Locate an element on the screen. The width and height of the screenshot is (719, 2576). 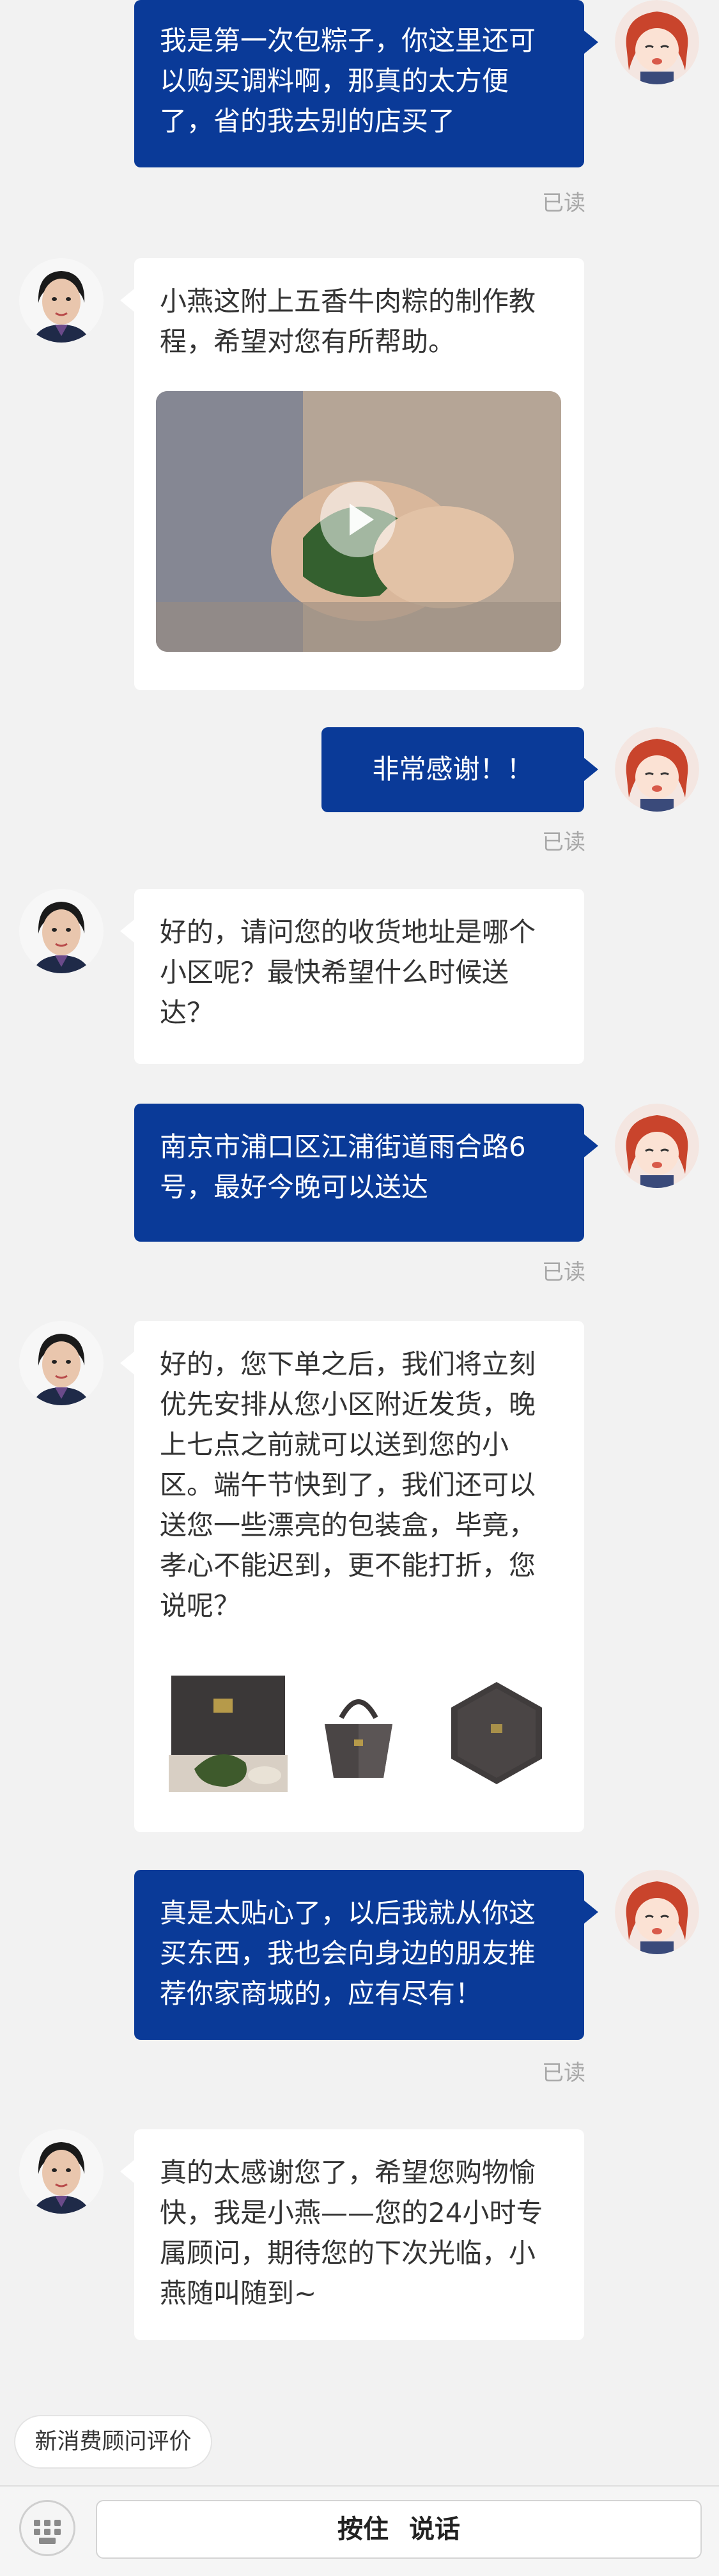
user-message-bubble: 南京市浦口区江浦街道雨合路6号，最好今晚可以送达 is located at coordinates (366, 1173).